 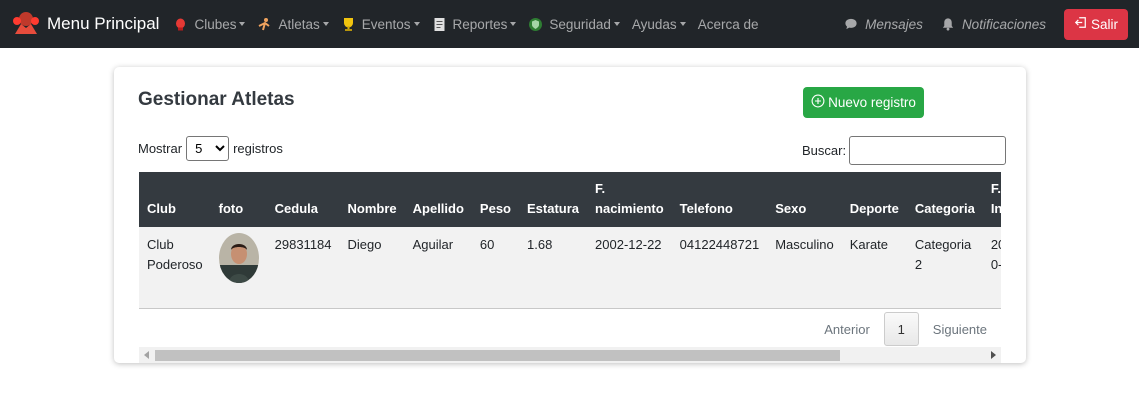 What do you see at coordinates (993, 355) in the screenshot?
I see `scroll-right-arrow-icon` at bounding box center [993, 355].